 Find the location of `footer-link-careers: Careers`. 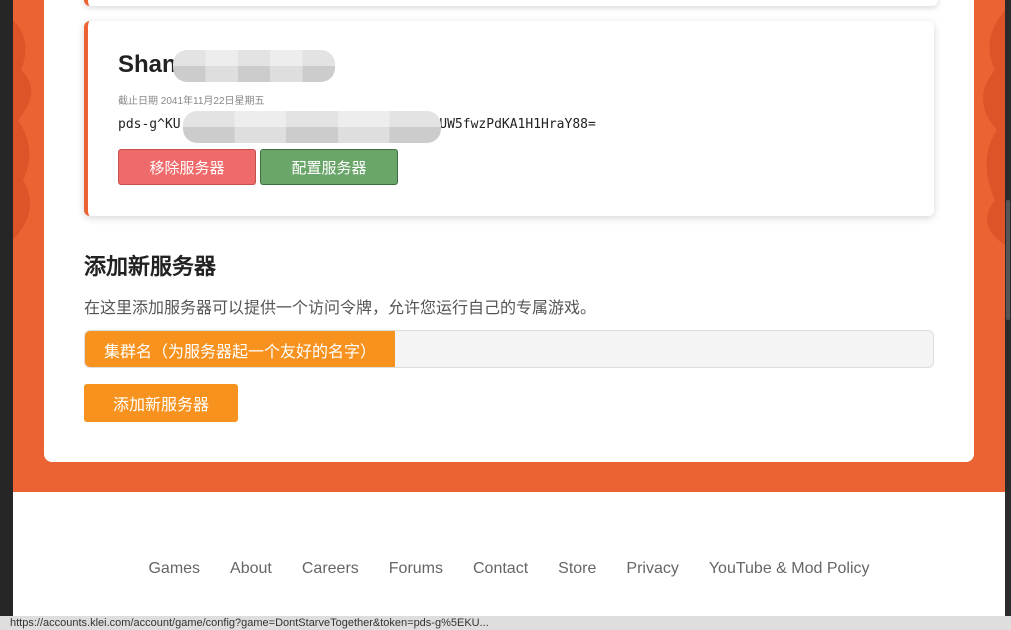

footer-link-careers: Careers is located at coordinates (330, 569).